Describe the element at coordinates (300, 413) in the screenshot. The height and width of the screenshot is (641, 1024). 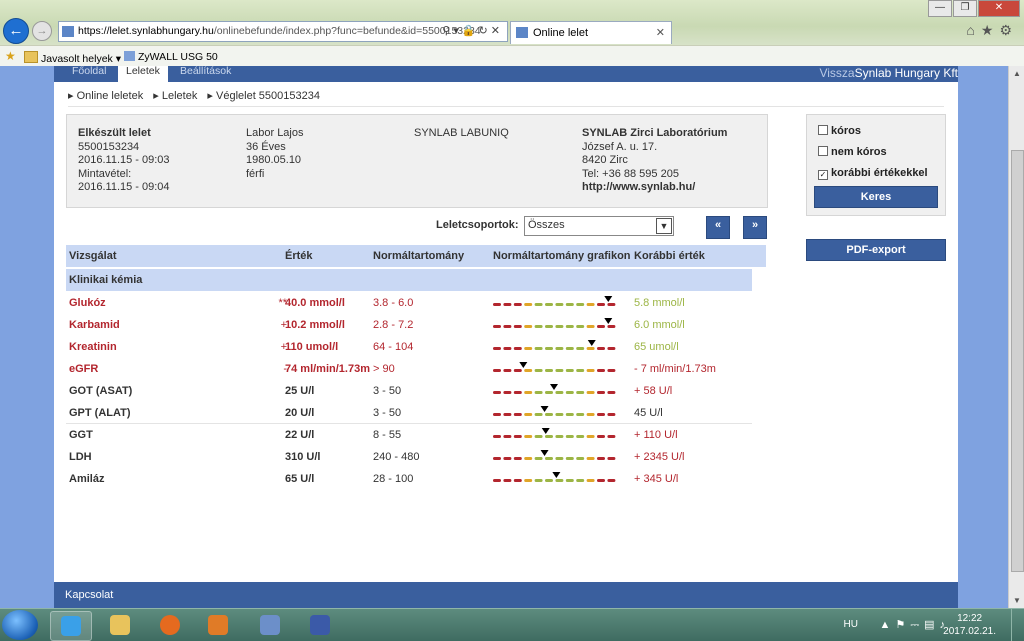
I see `result-value: 20 U/l` at that location.